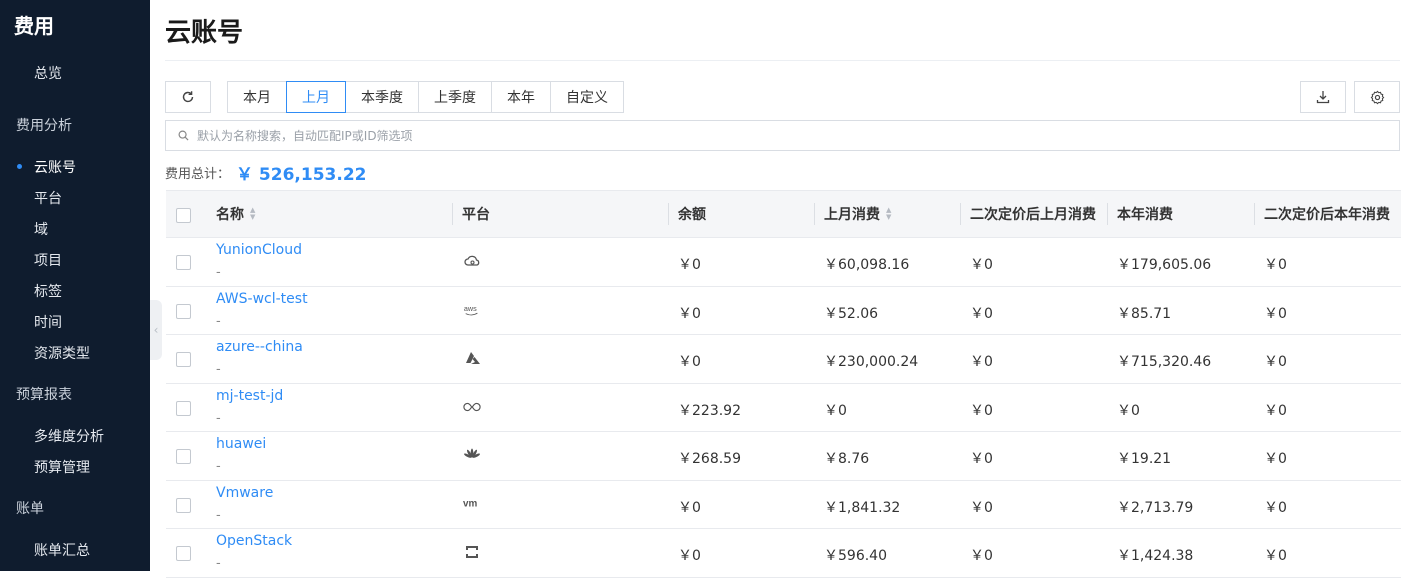  I want to click on sidebar-item-domain: 域, so click(41, 229).